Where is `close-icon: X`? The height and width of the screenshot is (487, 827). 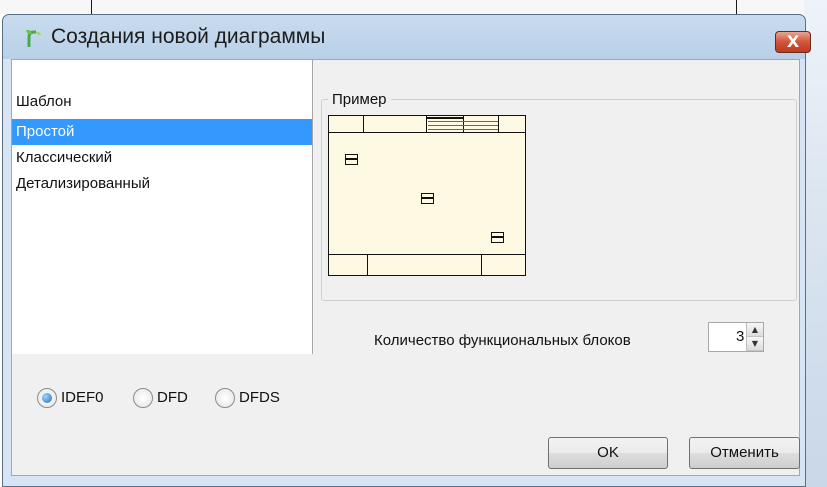
close-icon: X is located at coordinates (793, 41).